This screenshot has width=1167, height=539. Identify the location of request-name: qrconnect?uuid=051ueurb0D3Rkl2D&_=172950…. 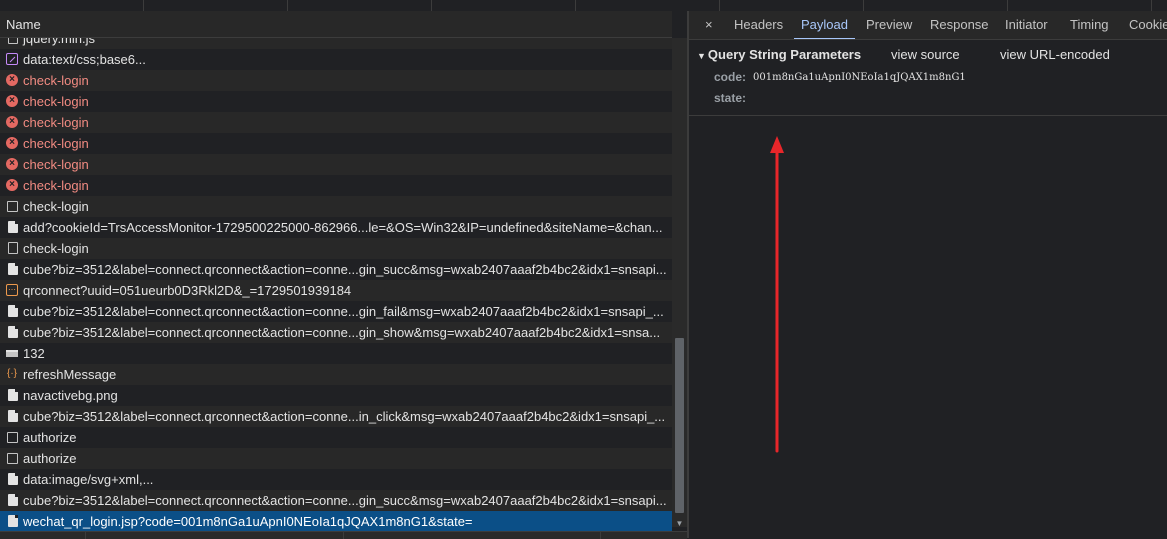
(187, 290).